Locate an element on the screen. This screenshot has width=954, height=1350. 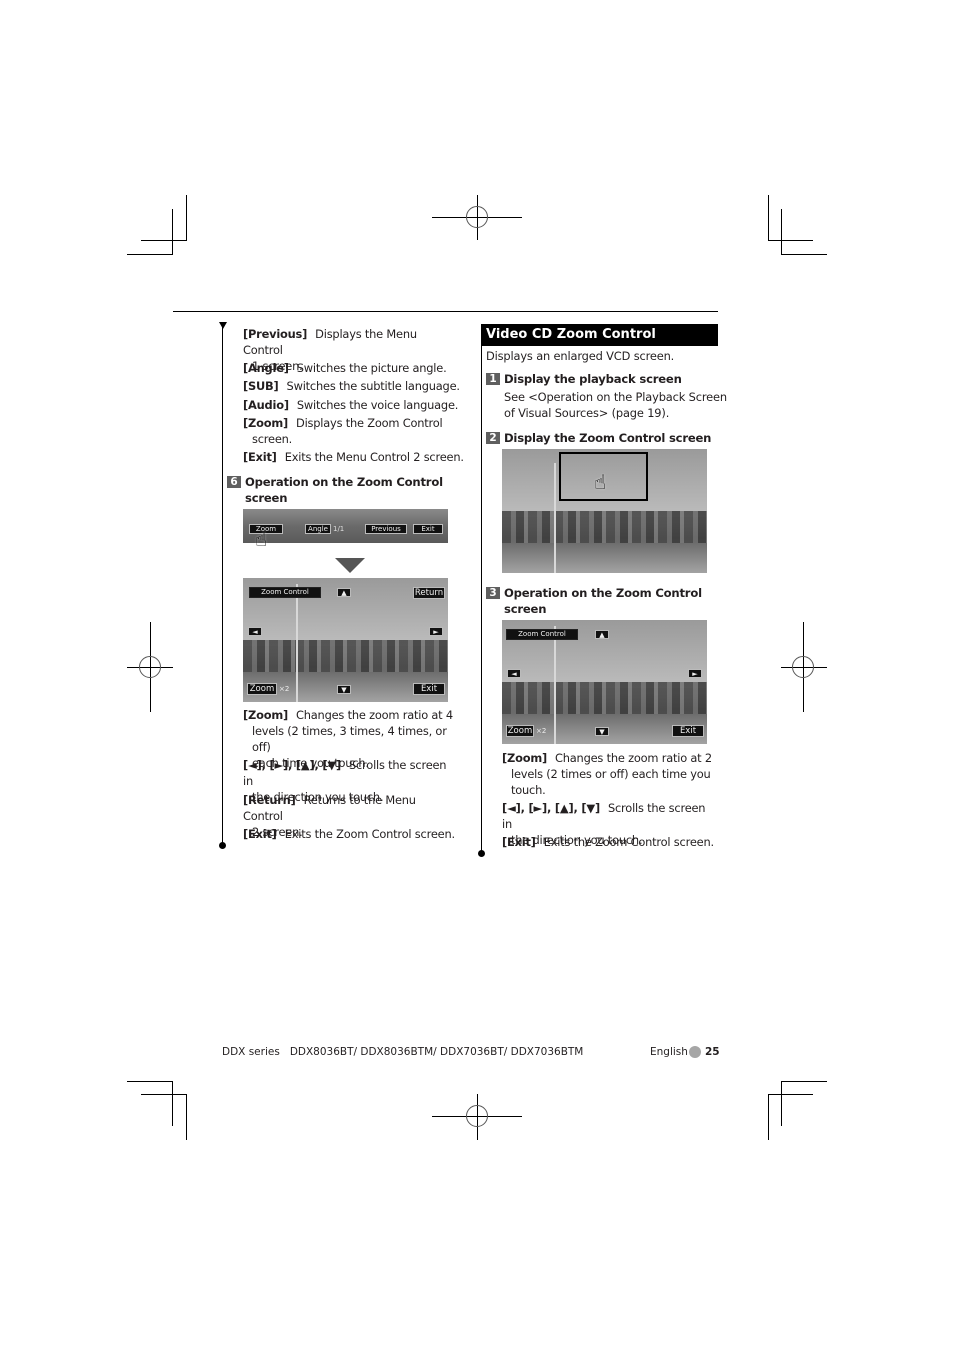
key-label: [SUB] is located at coordinates (261, 386).